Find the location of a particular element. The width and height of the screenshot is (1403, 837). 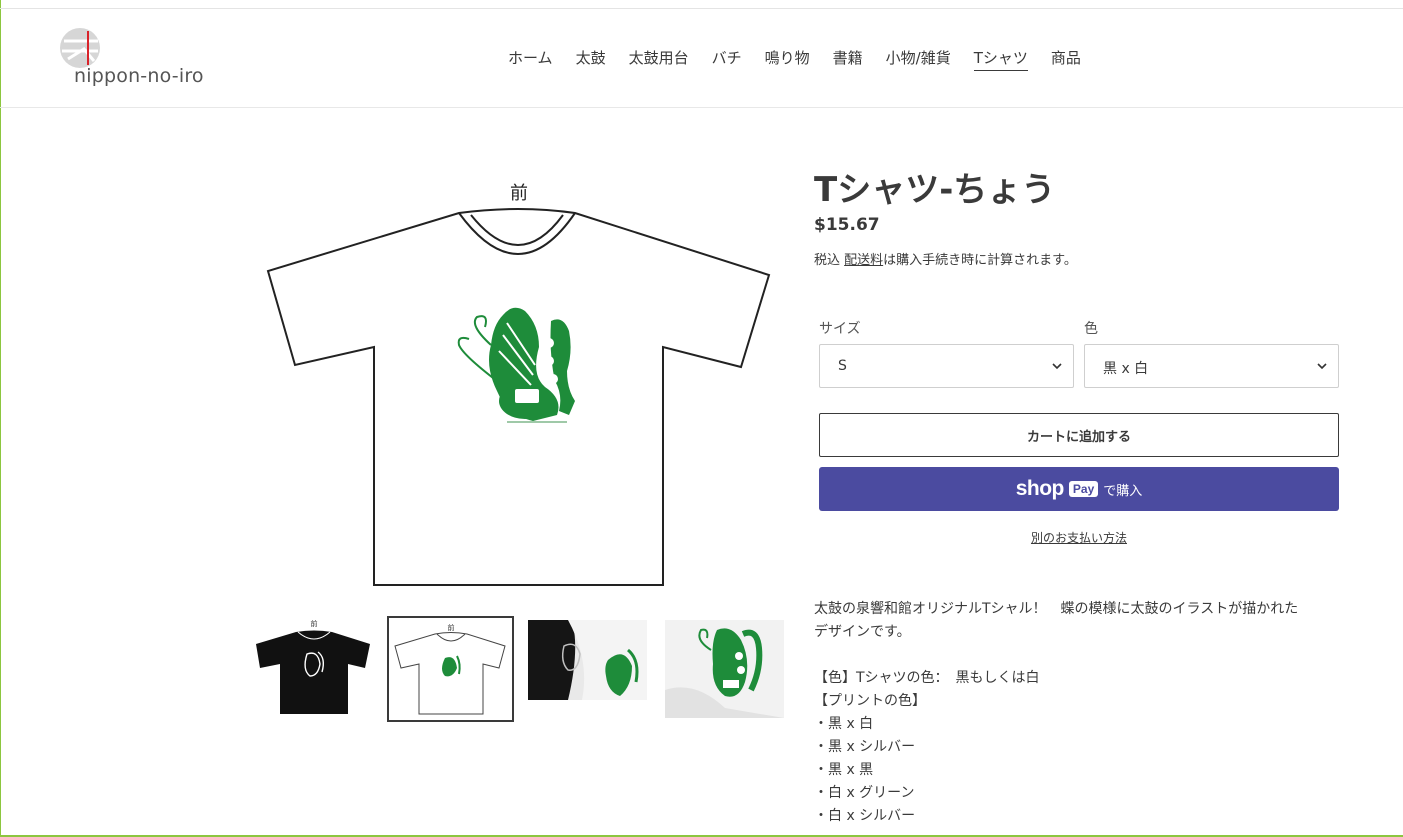

tax-suffix: は購入手続き時に計算されます。 is located at coordinates (980, 260).